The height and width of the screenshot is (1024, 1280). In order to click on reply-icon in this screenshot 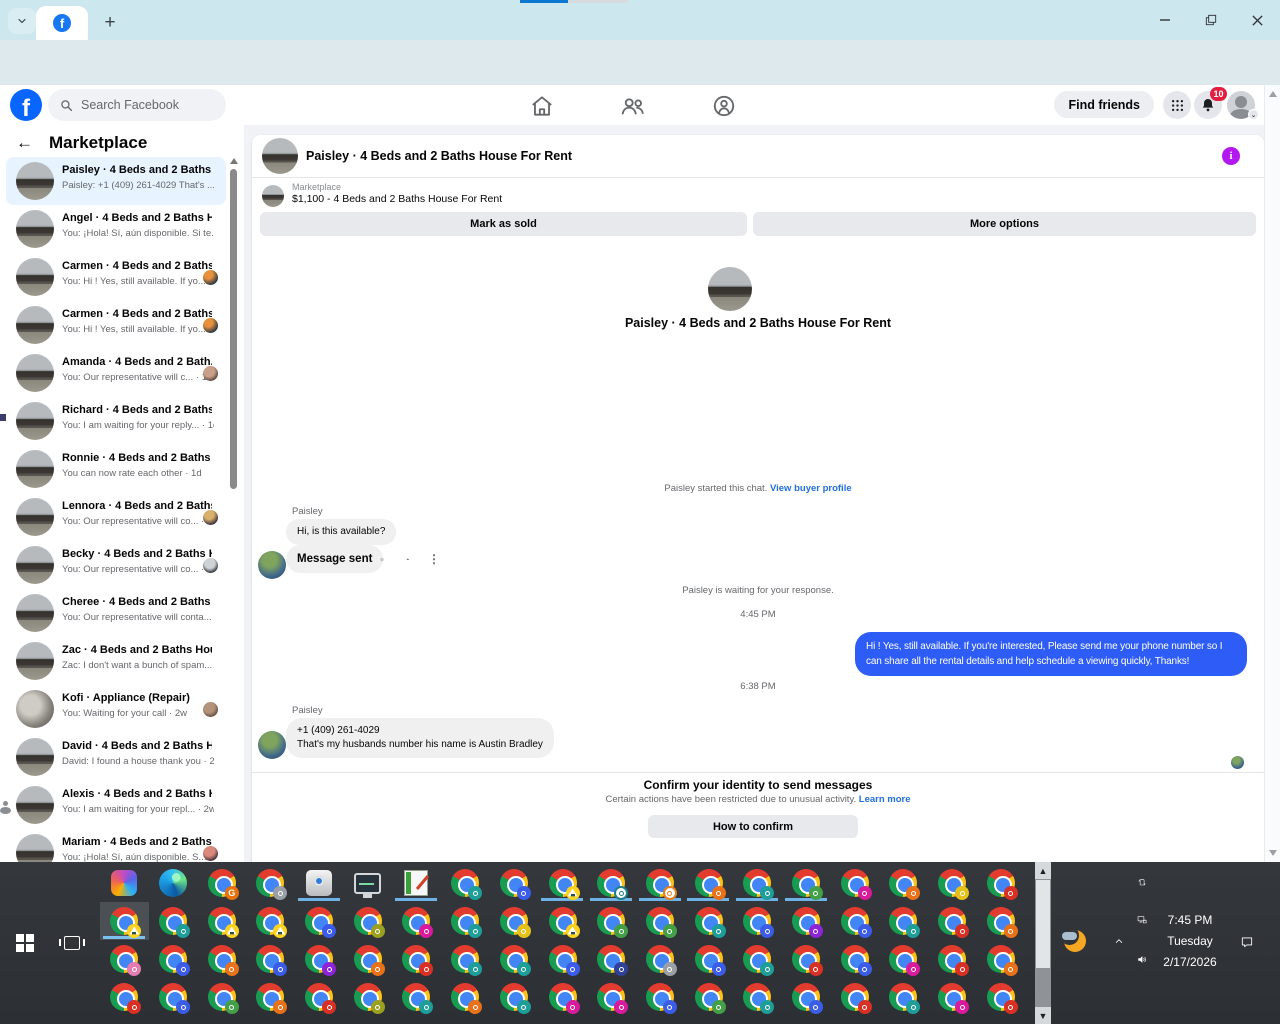, I will do `click(408, 559)`.